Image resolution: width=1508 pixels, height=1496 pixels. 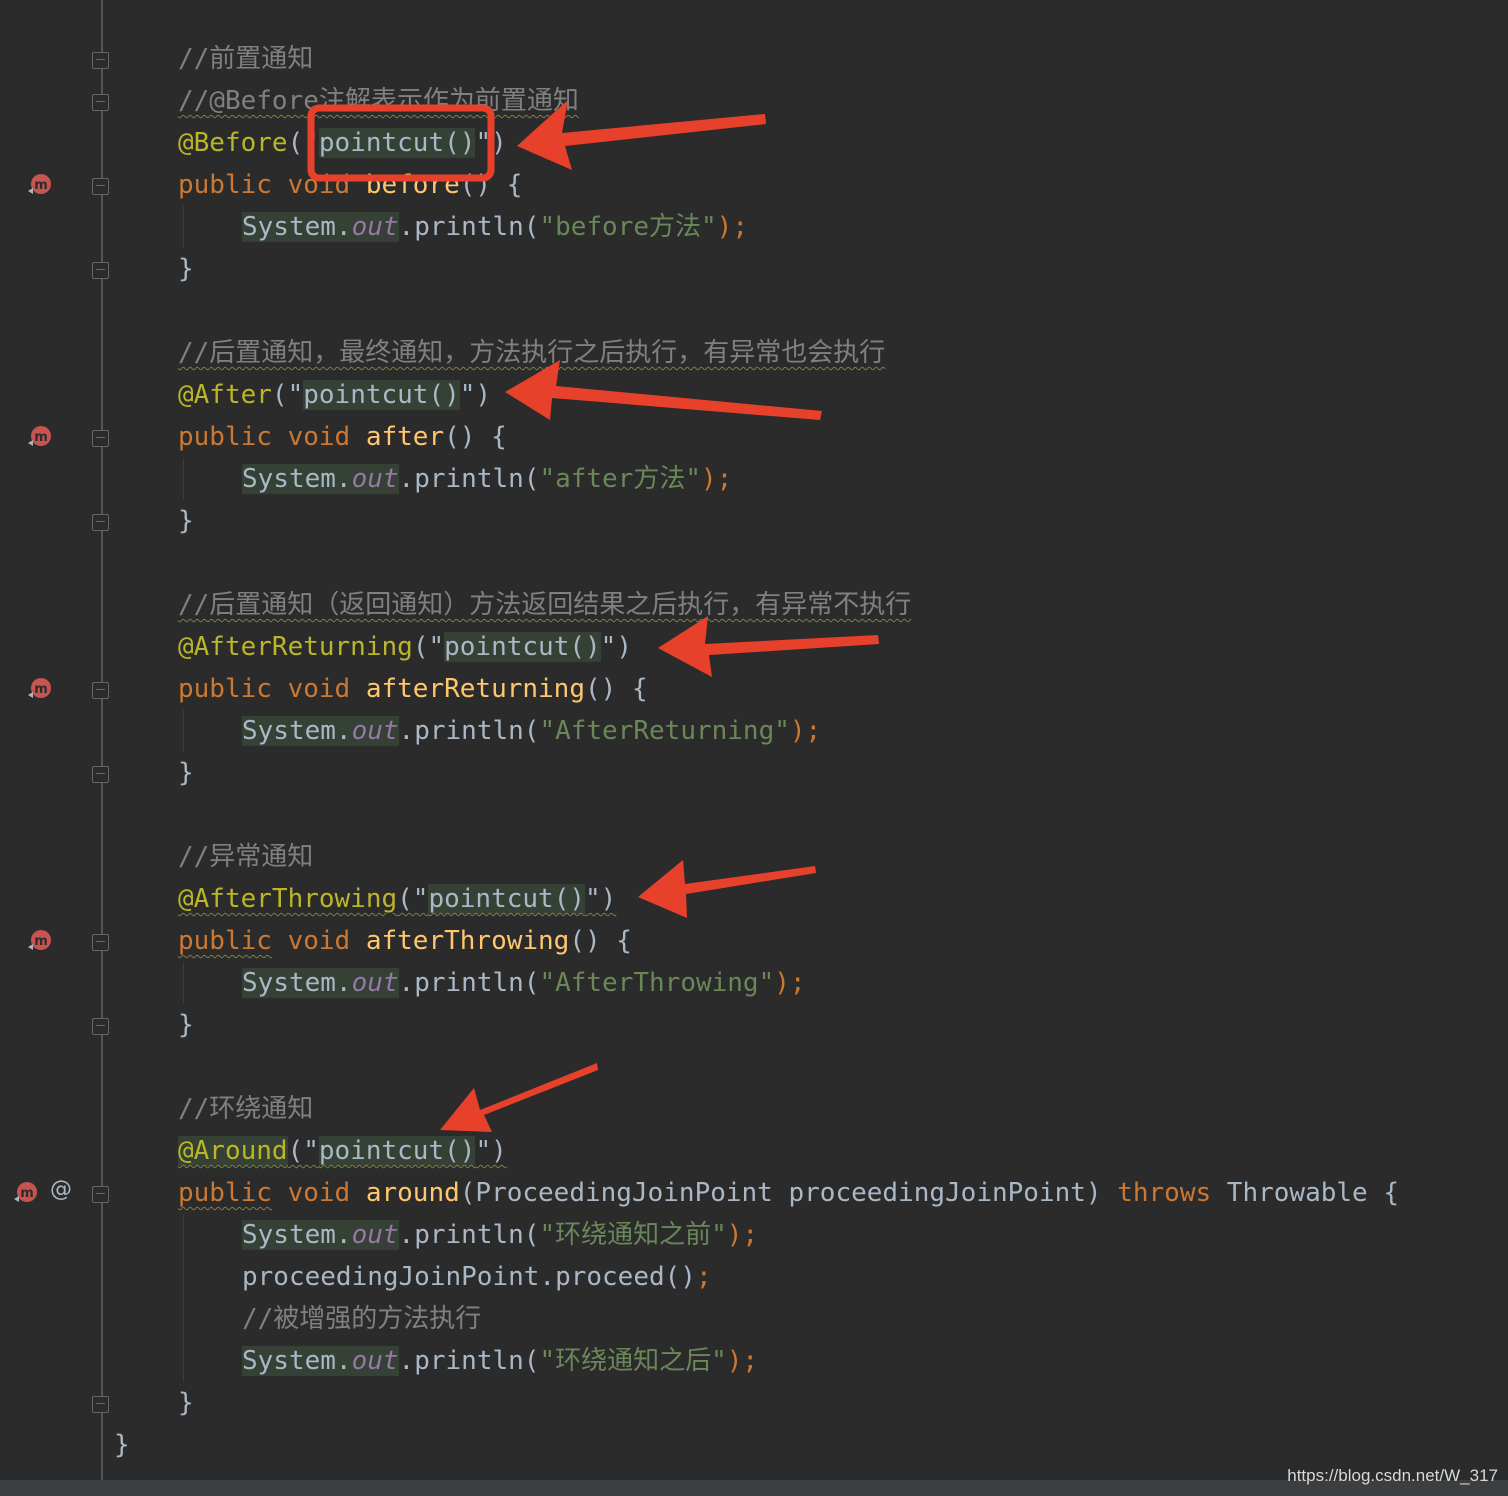 I want to click on editor-bottom-strip, so click(x=754, y=1488).